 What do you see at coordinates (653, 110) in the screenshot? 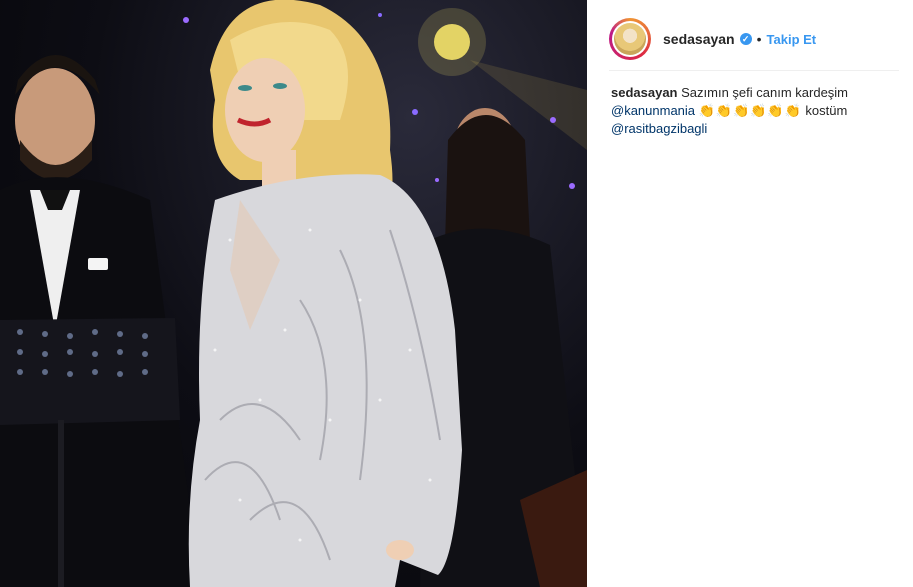
I see `mention-kanunmania: @kanunmania` at bounding box center [653, 110].